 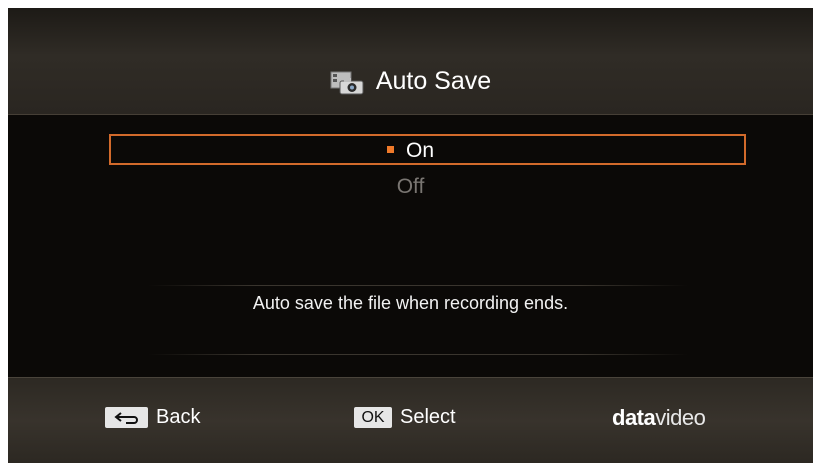 What do you see at coordinates (152, 417) in the screenshot?
I see `back-button: Back` at bounding box center [152, 417].